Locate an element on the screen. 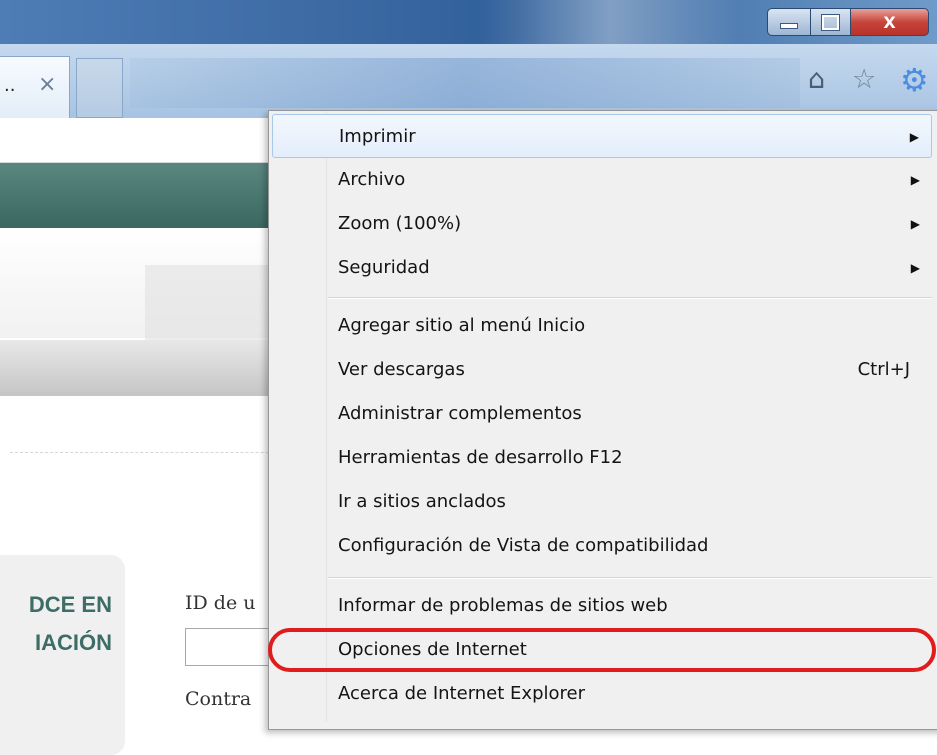  highlight-annotation is located at coordinates (602, 650).